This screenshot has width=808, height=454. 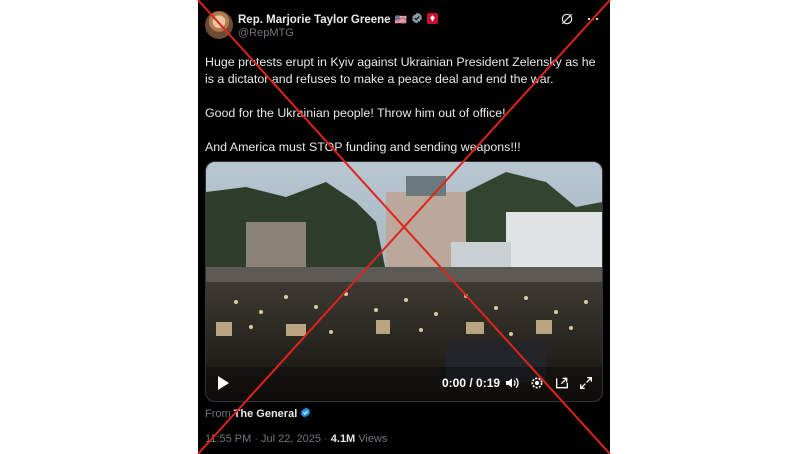 I want to click on tweet-meta: 11:55 PM · Jul 22, 2025 · 4.1M Views, so click(x=296, y=439).